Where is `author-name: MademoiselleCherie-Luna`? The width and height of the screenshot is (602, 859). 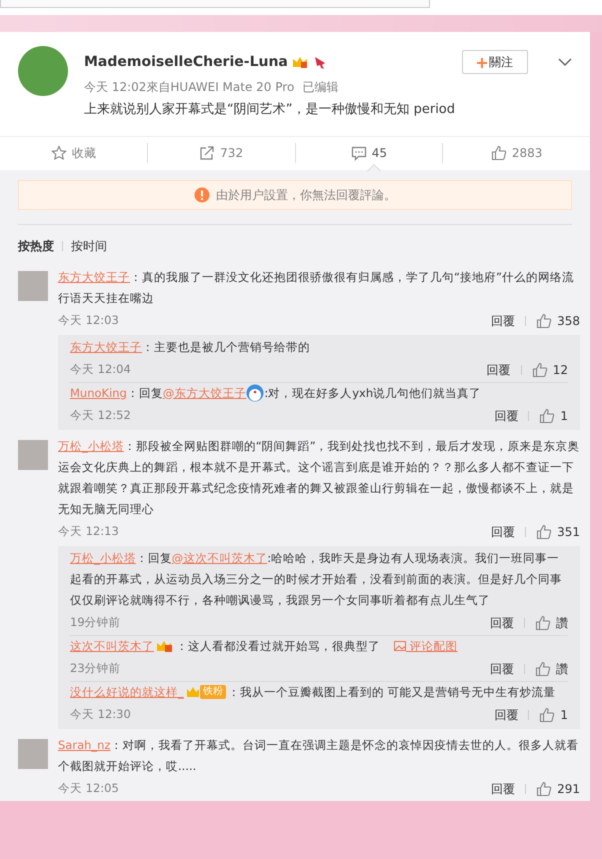
author-name: MademoiselleCherie-Luna is located at coordinates (186, 62).